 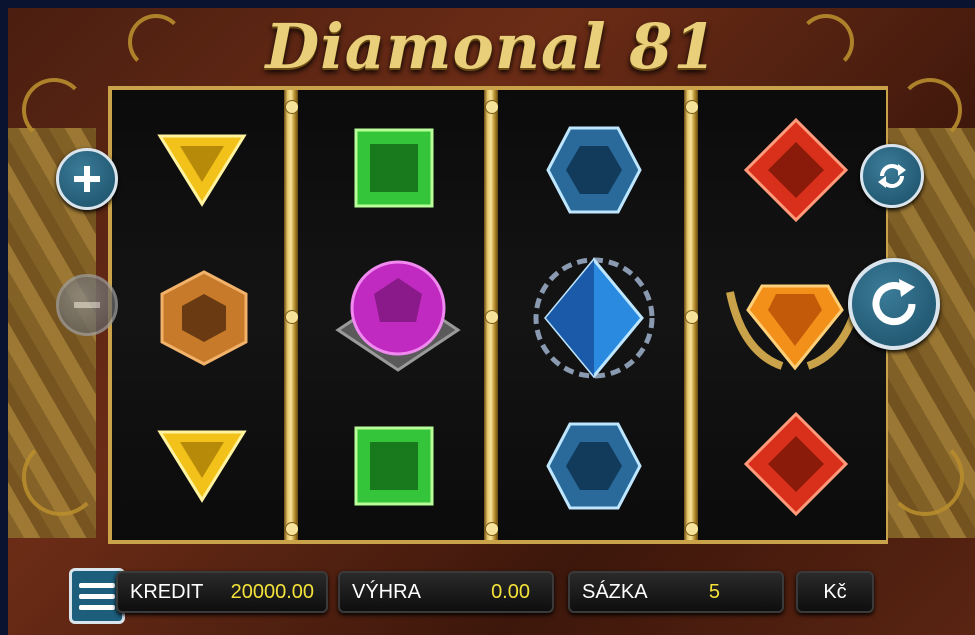 I want to click on credit-value: 20000.00, so click(x=272, y=591).